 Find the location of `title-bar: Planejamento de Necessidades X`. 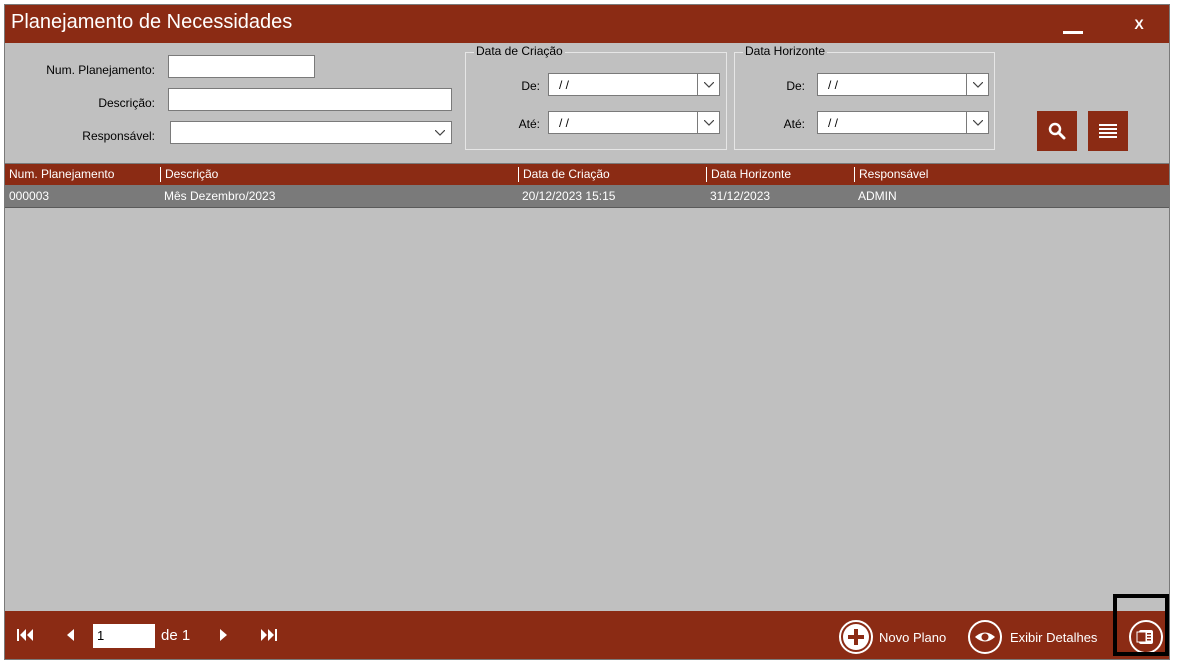

title-bar: Planejamento de Necessidades X is located at coordinates (587, 24).